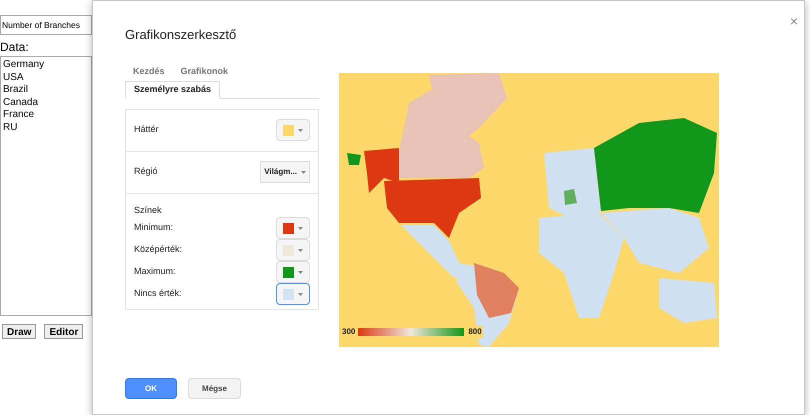  I want to click on section-label: Háttér, so click(146, 129).